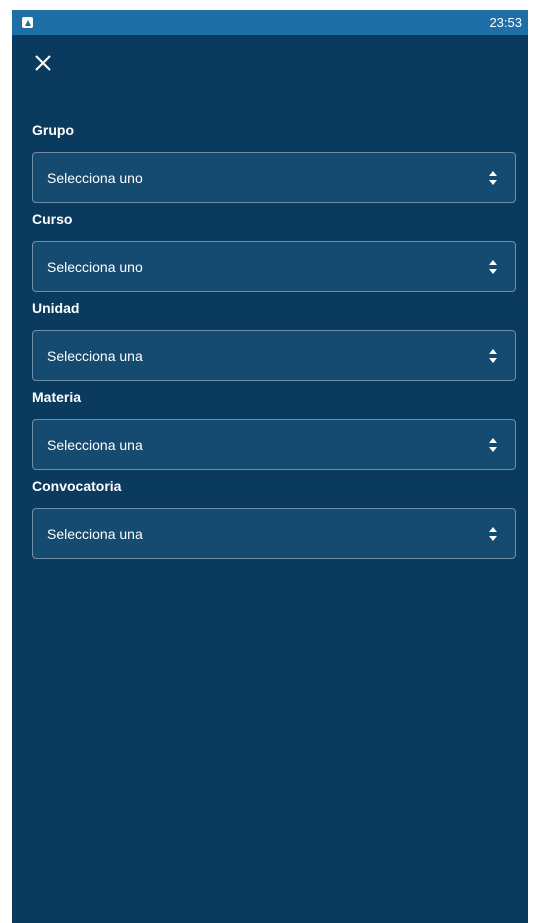 Image resolution: width=534 pixels, height=923 pixels. Describe the element at coordinates (77, 486) in the screenshot. I see `call-label: Convocatoria` at that location.